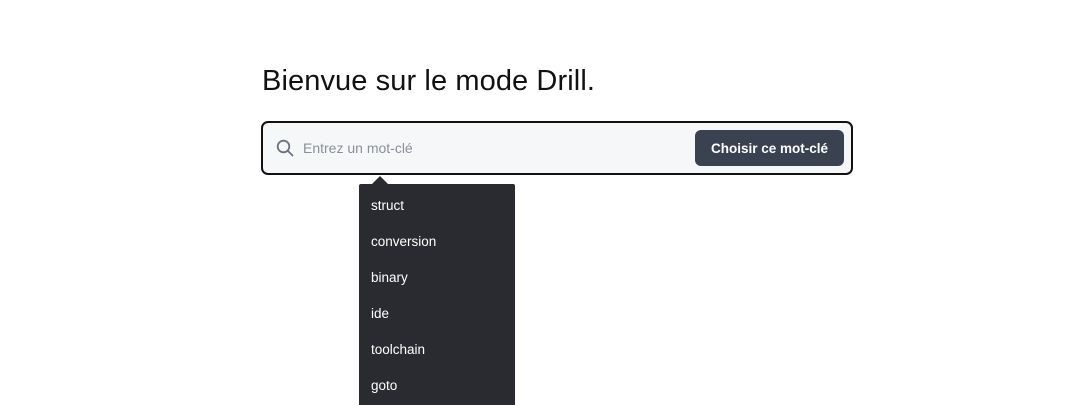  I want to click on search-bar: Choisir ce mot-clé, so click(557, 148).